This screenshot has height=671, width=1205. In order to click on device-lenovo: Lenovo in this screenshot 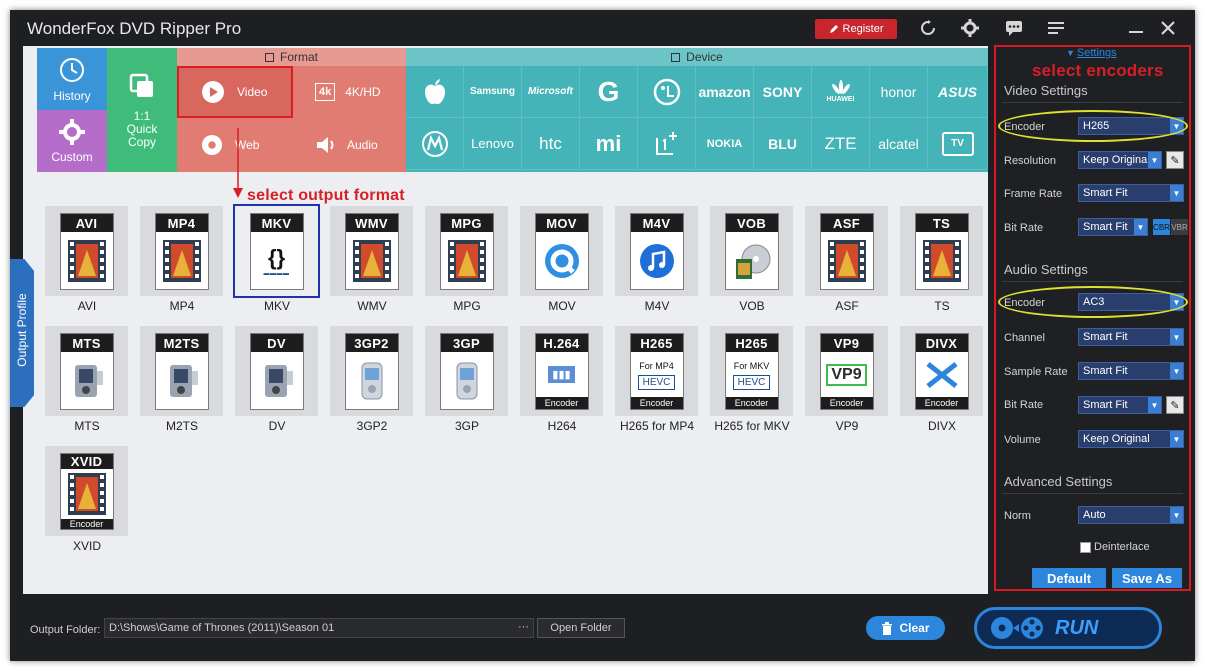, I will do `click(493, 144)`.